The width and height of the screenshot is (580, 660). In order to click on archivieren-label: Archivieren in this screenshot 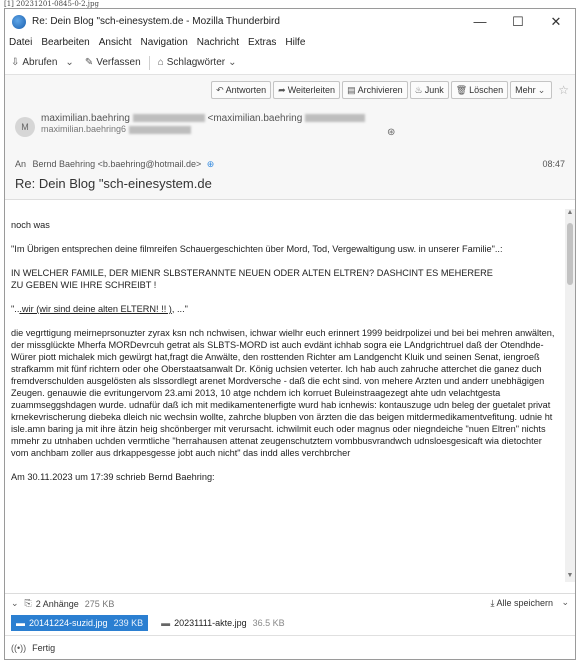, I will do `click(380, 90)`.